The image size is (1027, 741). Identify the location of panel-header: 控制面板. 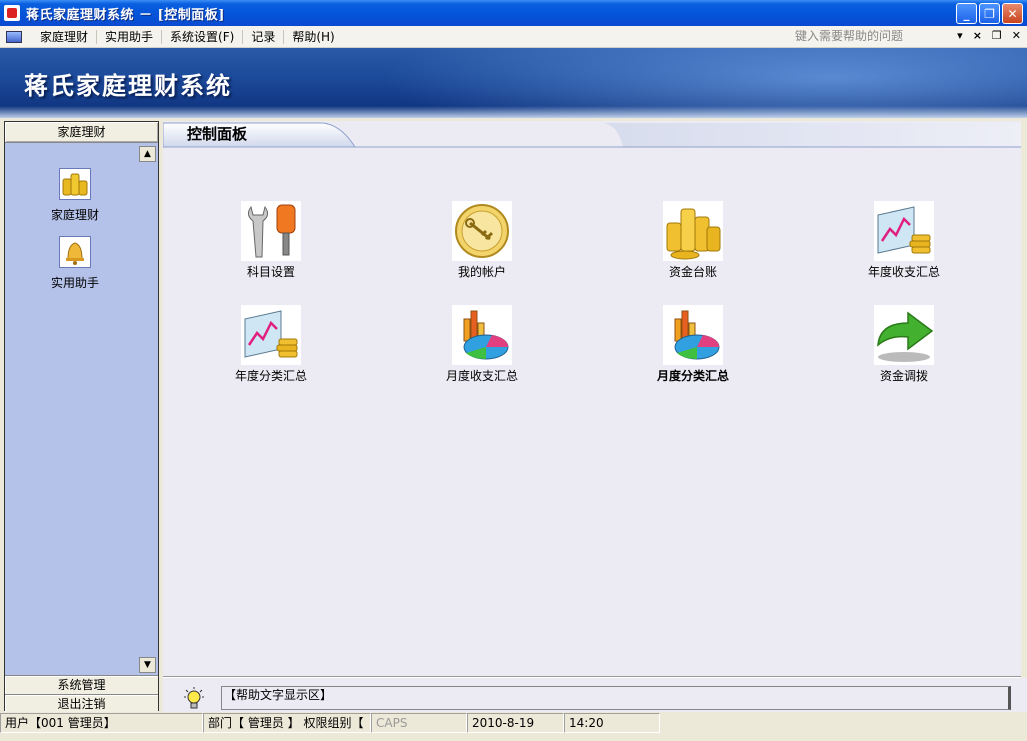
(595, 135).